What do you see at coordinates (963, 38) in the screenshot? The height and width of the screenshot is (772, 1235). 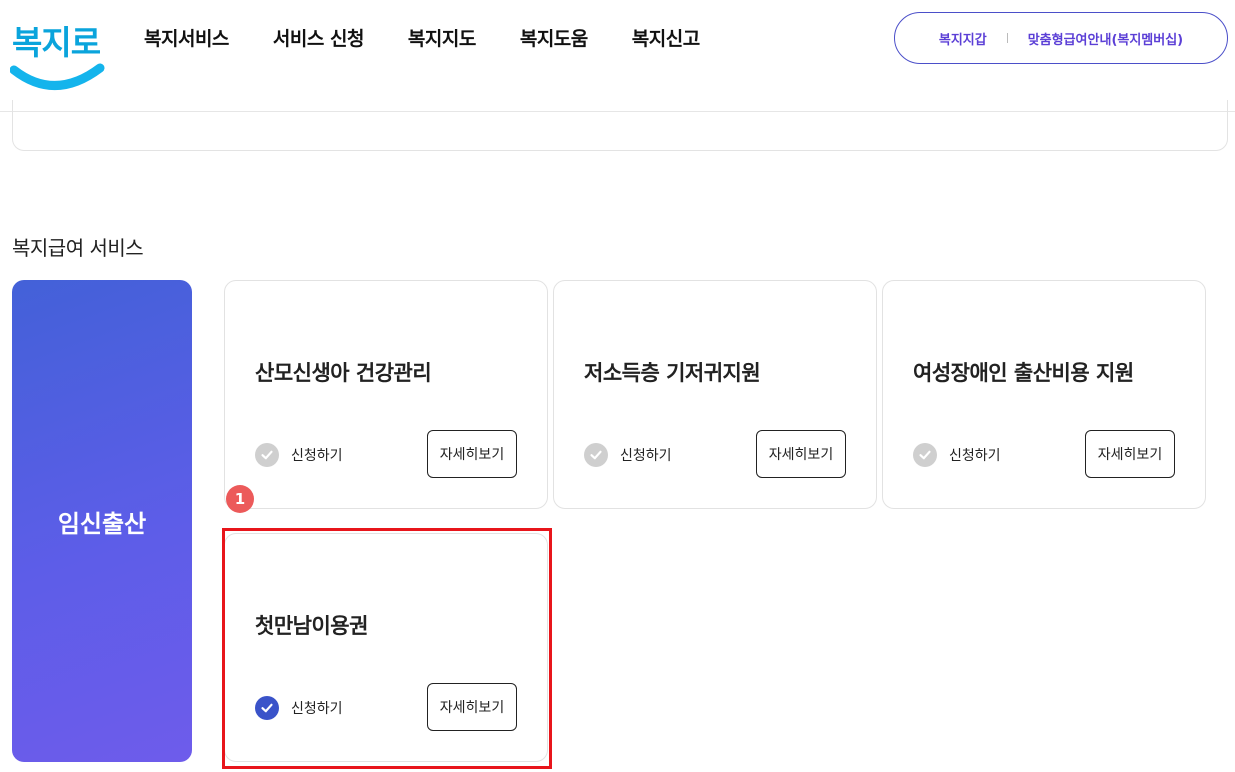 I see `welfare-wallet-link: 복지지갑` at bounding box center [963, 38].